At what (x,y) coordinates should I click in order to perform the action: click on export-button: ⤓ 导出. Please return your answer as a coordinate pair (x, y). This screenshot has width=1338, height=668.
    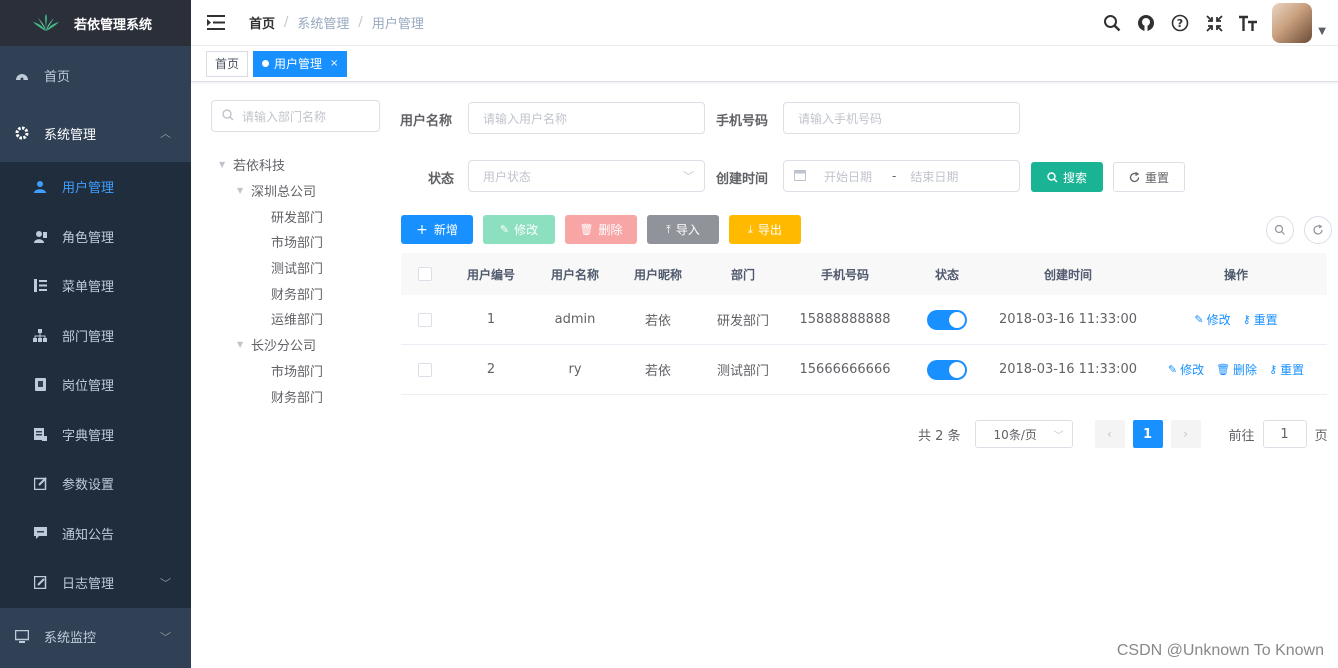
    Looking at the image, I should click on (765, 229).